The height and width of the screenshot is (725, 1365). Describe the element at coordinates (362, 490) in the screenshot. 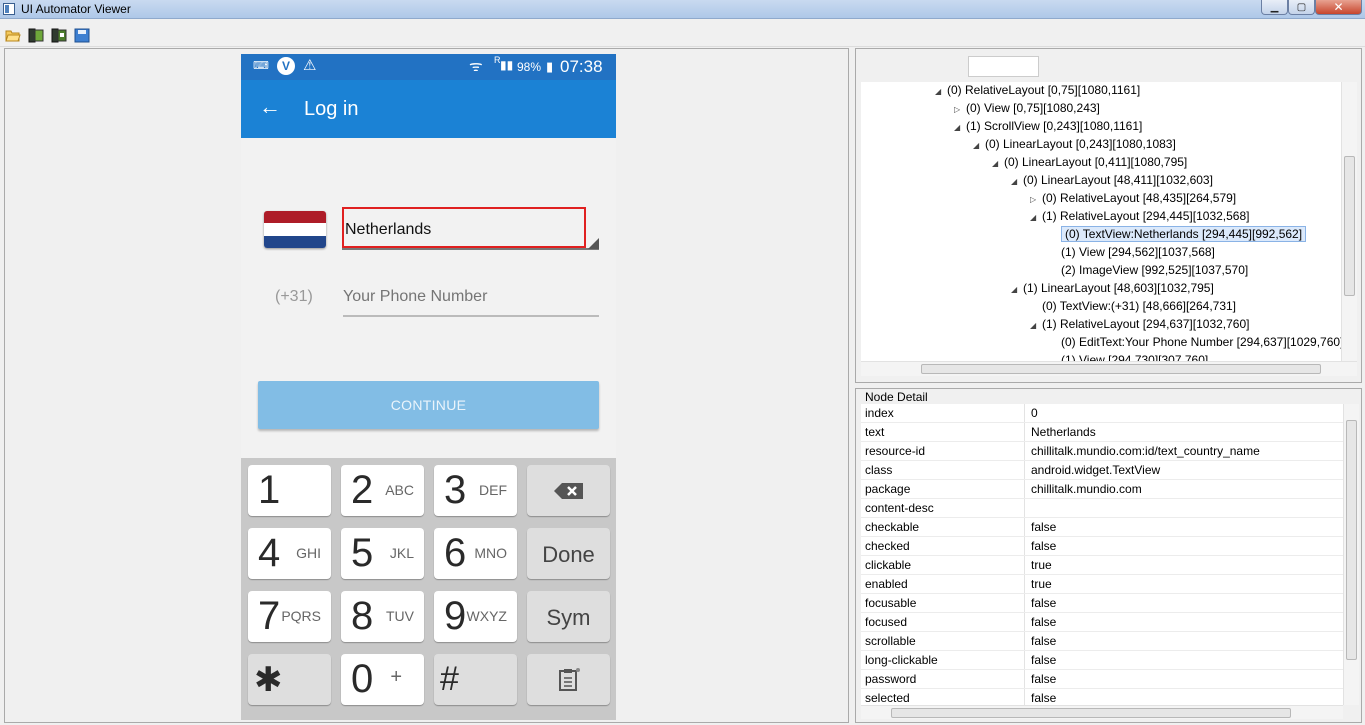

I see `key-digit: 2` at that location.